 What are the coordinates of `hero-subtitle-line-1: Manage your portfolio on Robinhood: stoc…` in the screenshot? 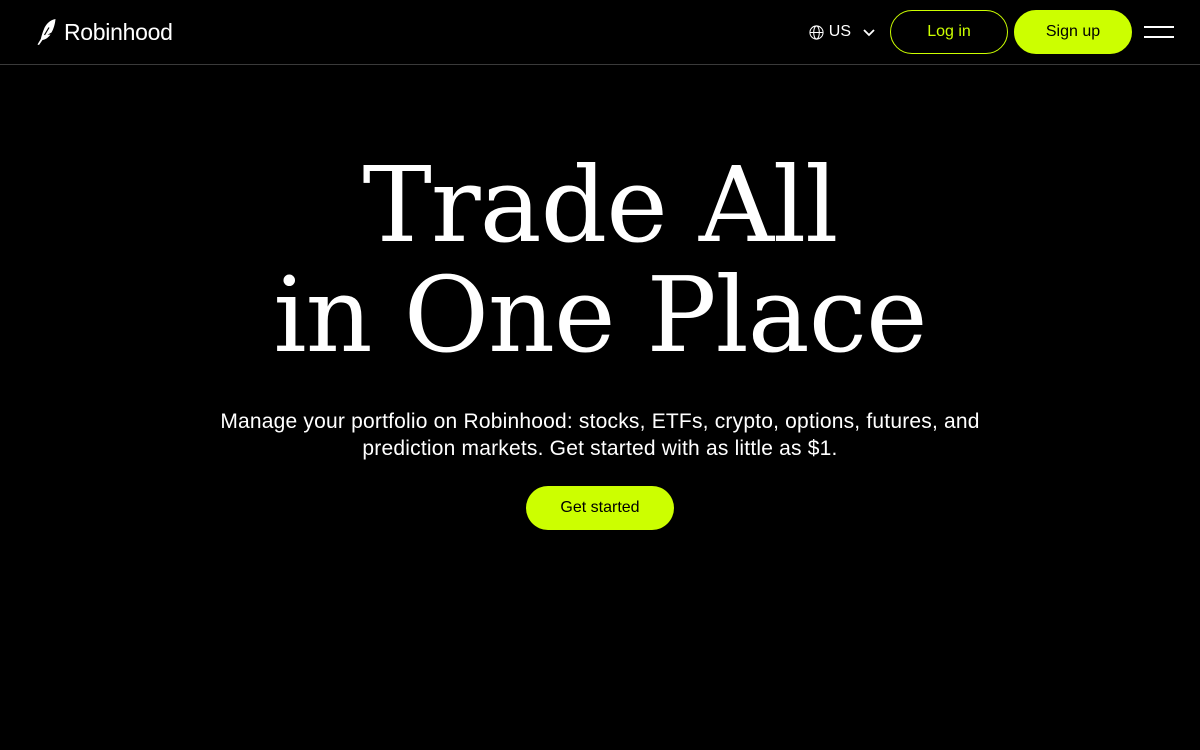 It's located at (600, 421).